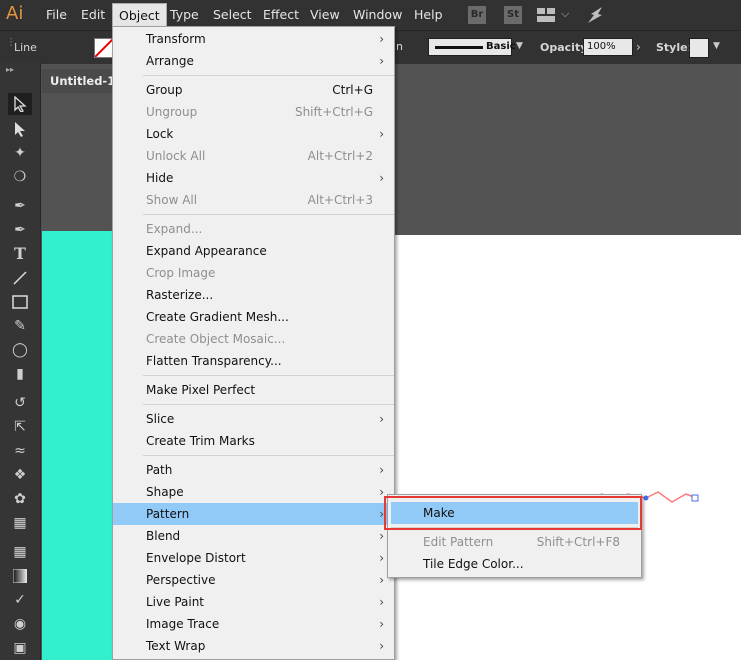  What do you see at coordinates (104, 48) in the screenshot?
I see `fill-swatch` at bounding box center [104, 48].